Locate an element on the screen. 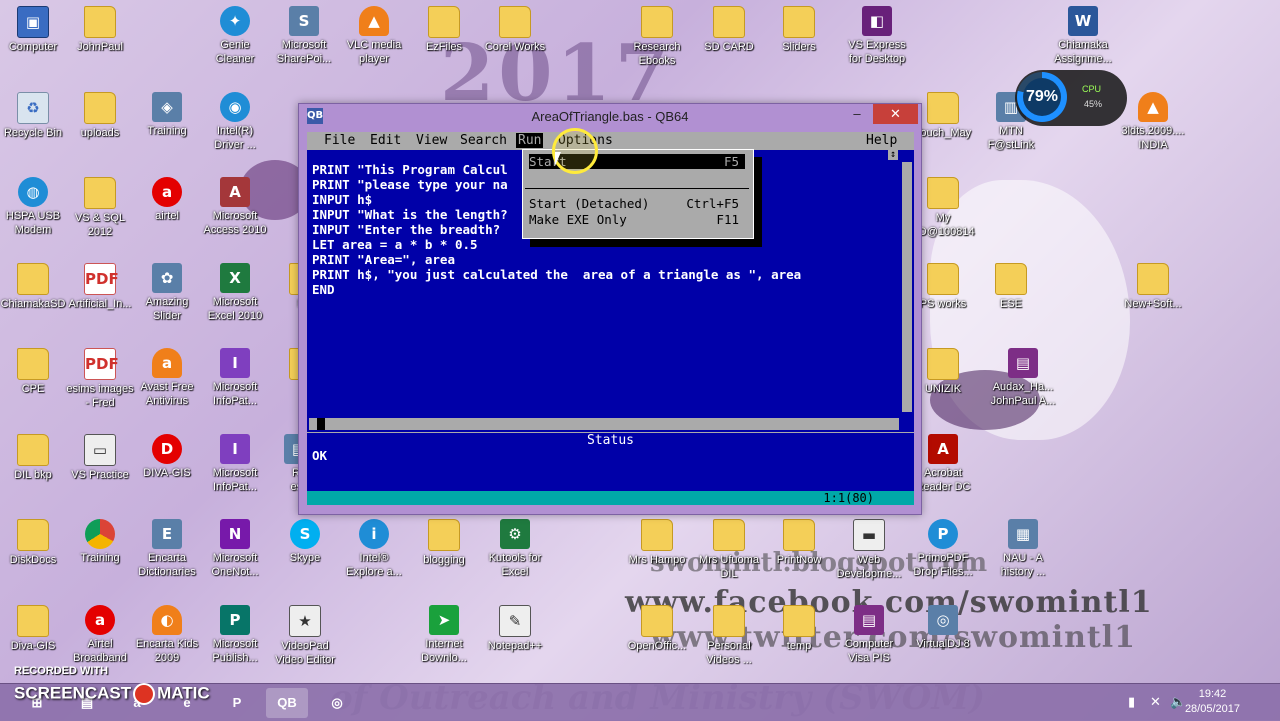 Image resolution: width=1280 pixels, height=721 pixels. desktop-icon-label: Touch_May is located at coordinates (943, 133).